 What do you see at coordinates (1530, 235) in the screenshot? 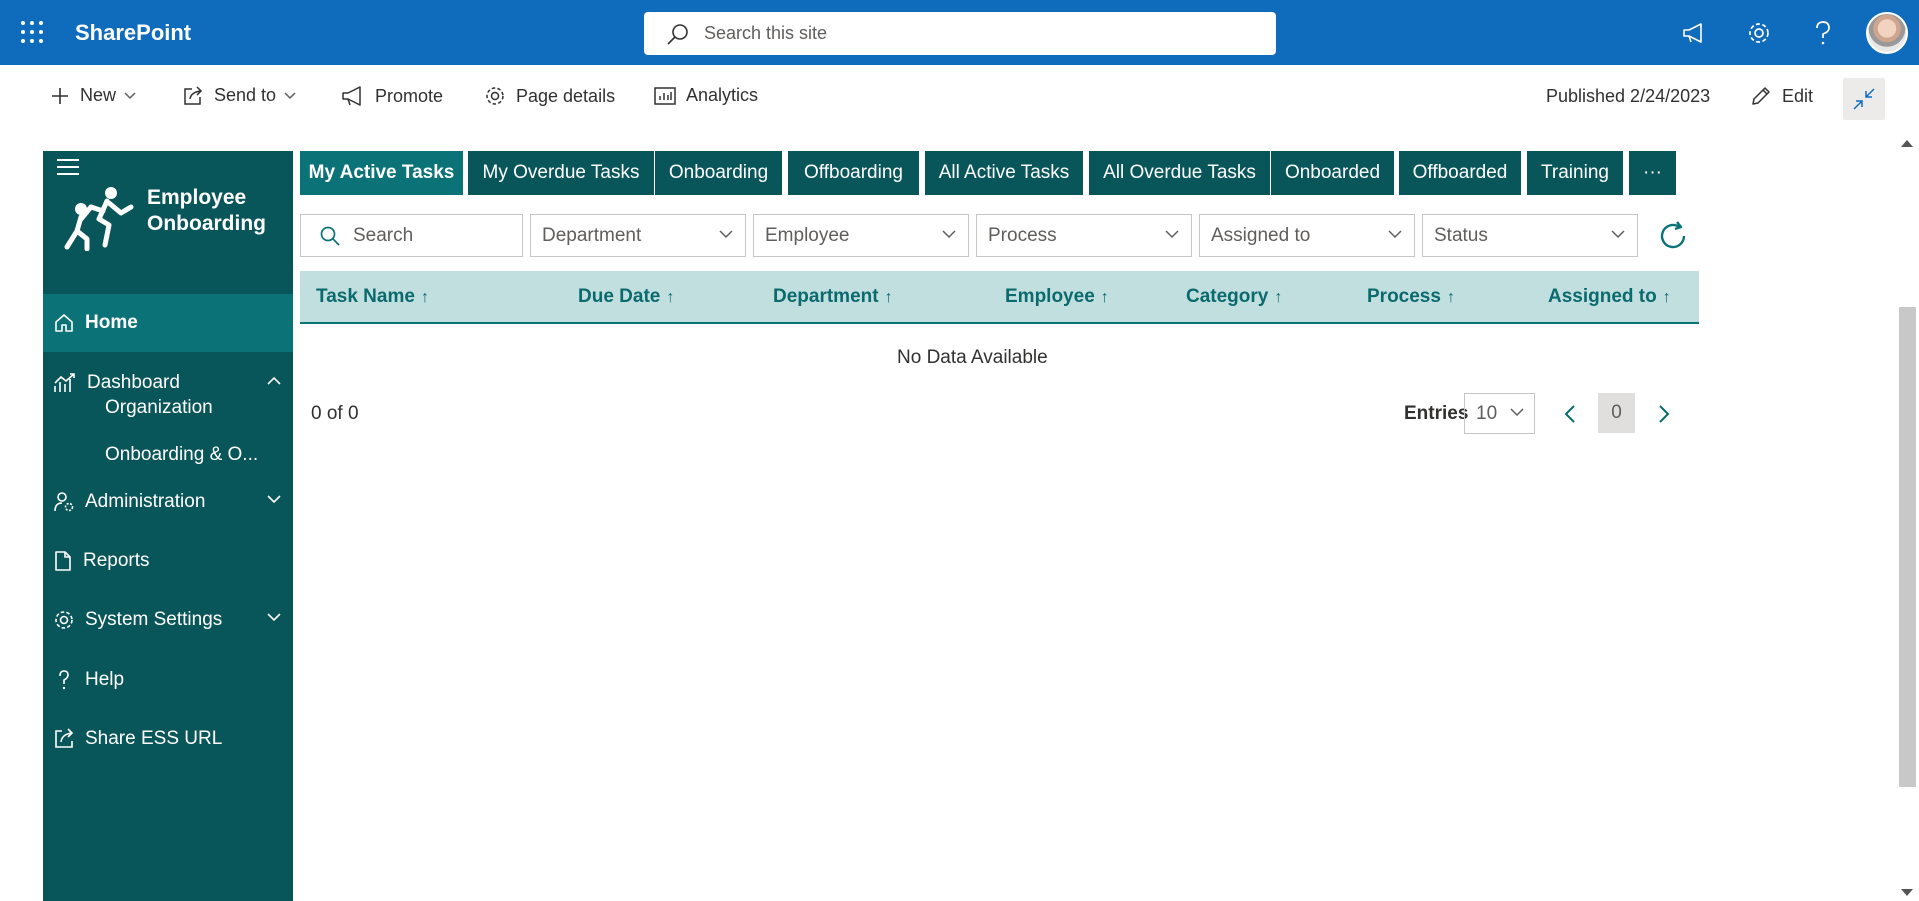
I see `status-dropdown: Status` at bounding box center [1530, 235].